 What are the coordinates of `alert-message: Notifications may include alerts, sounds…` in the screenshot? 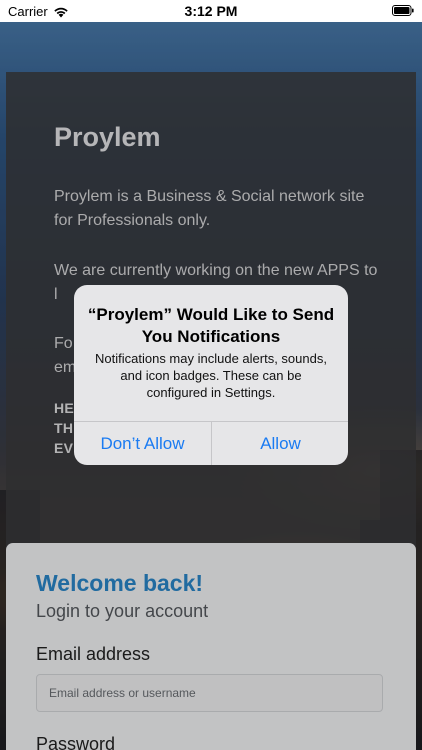 It's located at (211, 375).